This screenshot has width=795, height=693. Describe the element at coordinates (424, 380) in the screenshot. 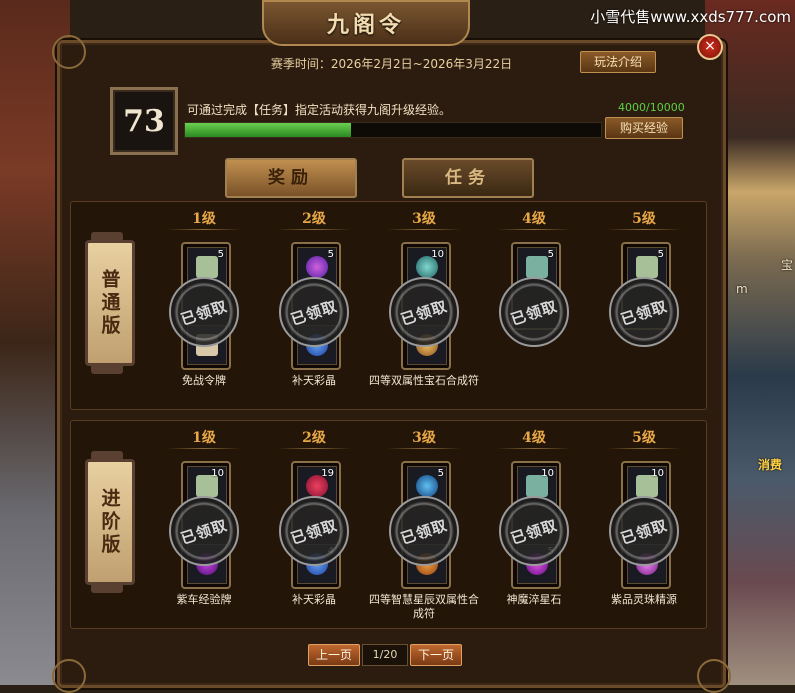

I see `reward-name: 四等双属性宝石合成符` at that location.